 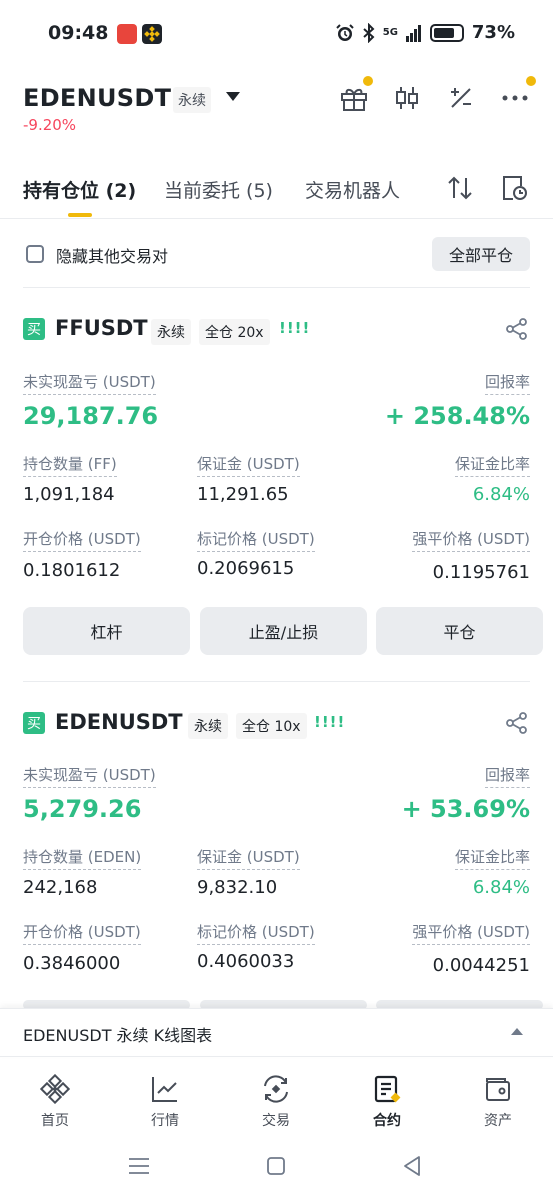 I want to click on nav-trade: 交易, so click(x=276, y=1098).